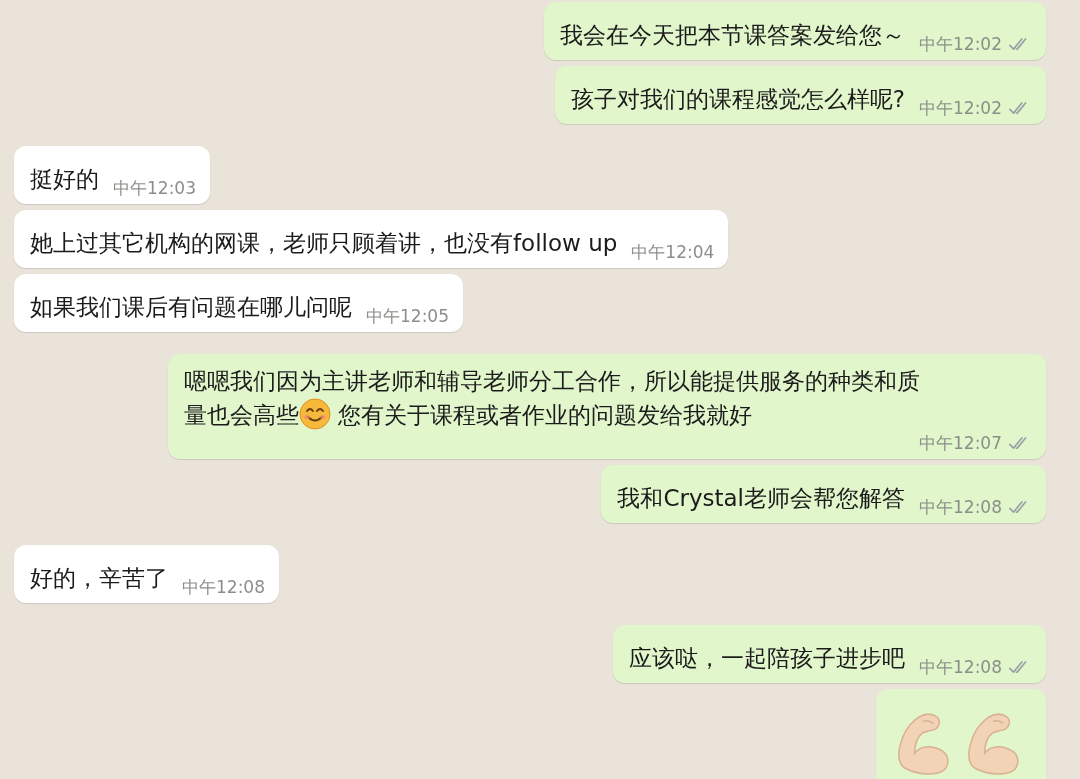 Image resolution: width=1080 pixels, height=779 pixels. What do you see at coordinates (64, 179) in the screenshot?
I see `message-text: 挺好的` at bounding box center [64, 179].